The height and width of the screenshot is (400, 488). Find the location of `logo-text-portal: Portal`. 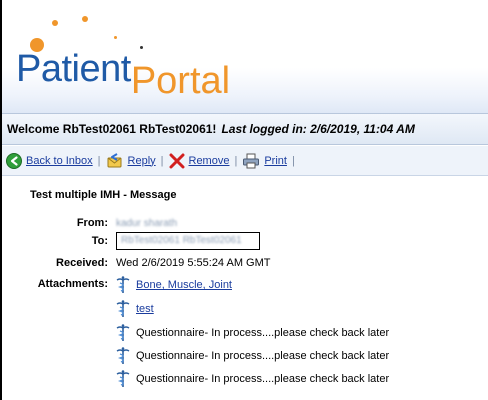

logo-text-portal: Portal is located at coordinates (180, 81).